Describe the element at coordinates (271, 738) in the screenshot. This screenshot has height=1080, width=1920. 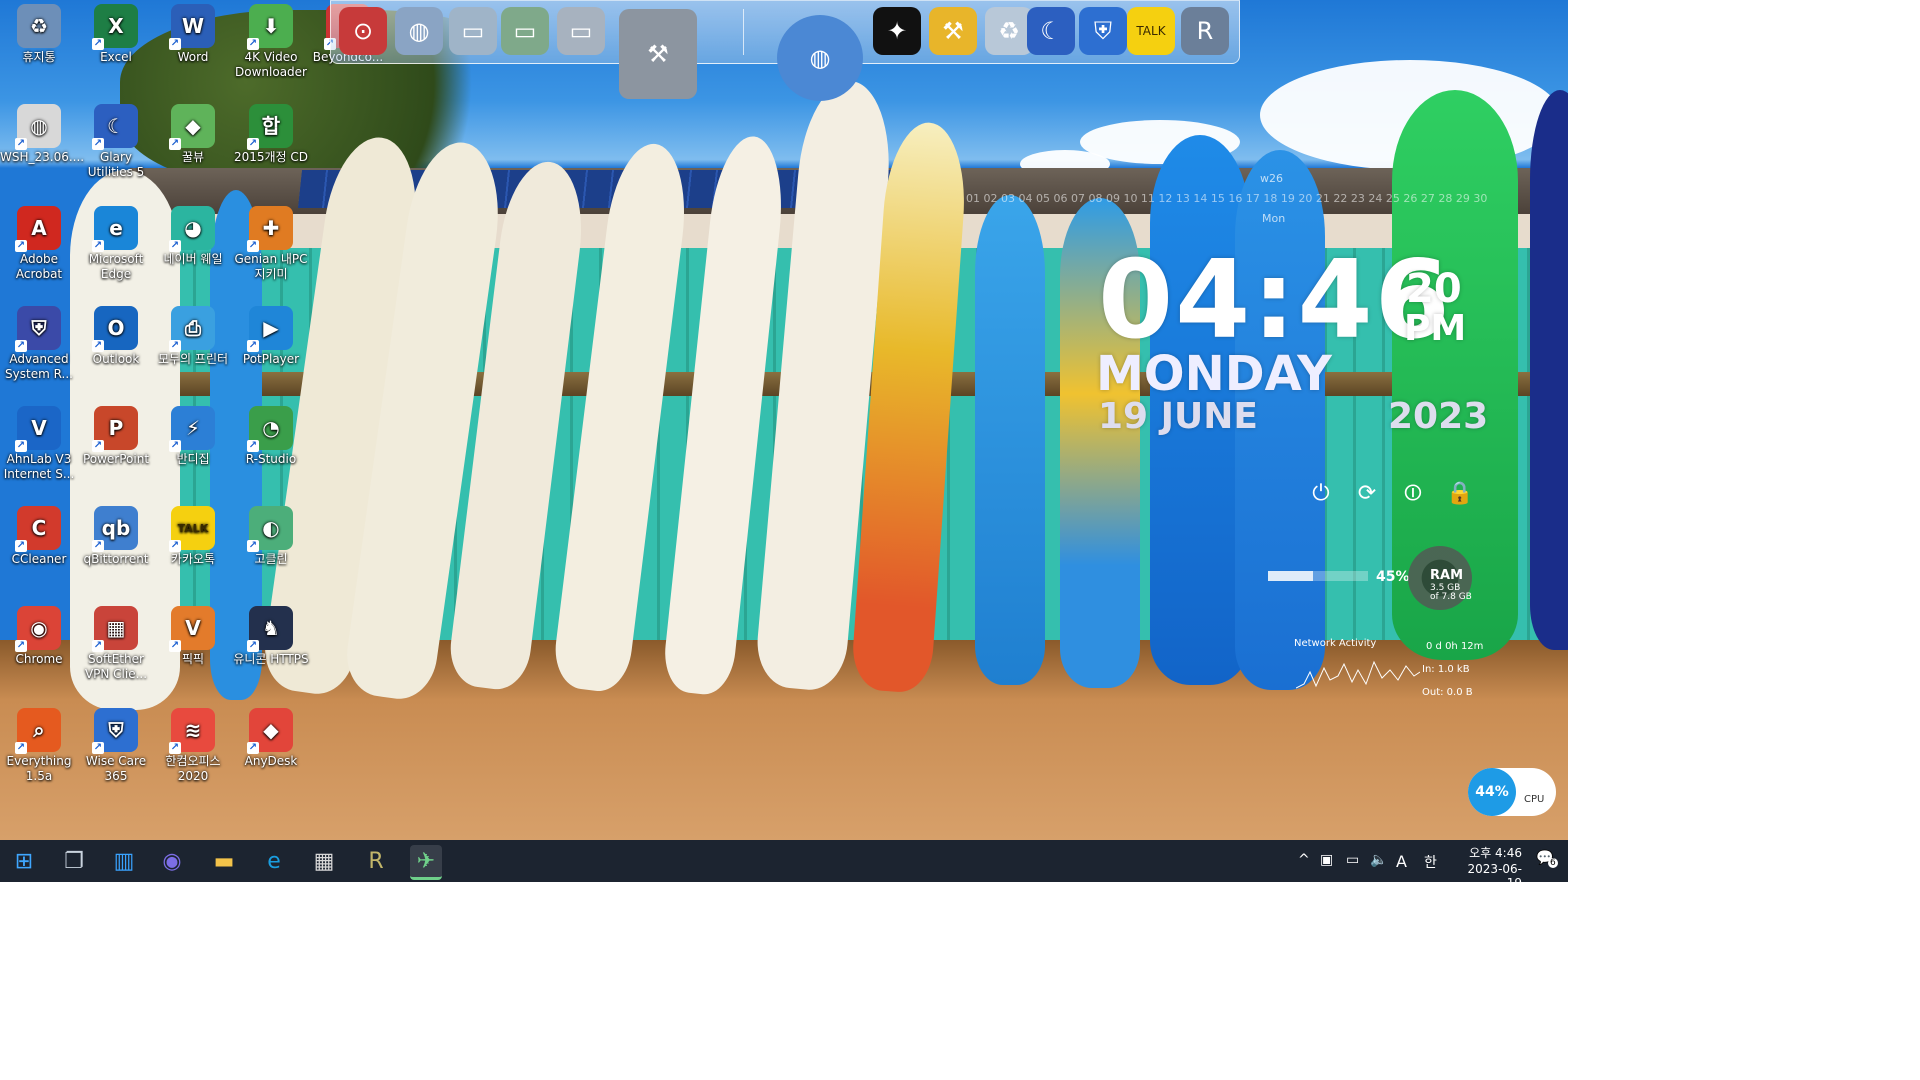
I see `desktop-icon: ◆ ↗ AnyDesk` at that location.